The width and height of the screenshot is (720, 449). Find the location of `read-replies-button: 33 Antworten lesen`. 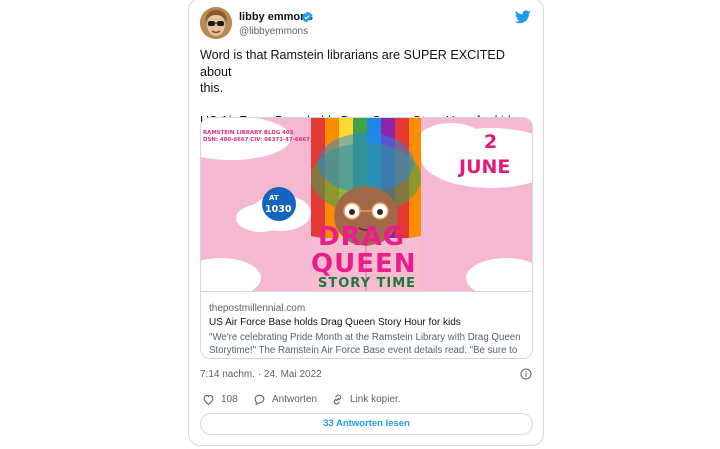

read-replies-button: 33 Antworten lesen is located at coordinates (366, 424).